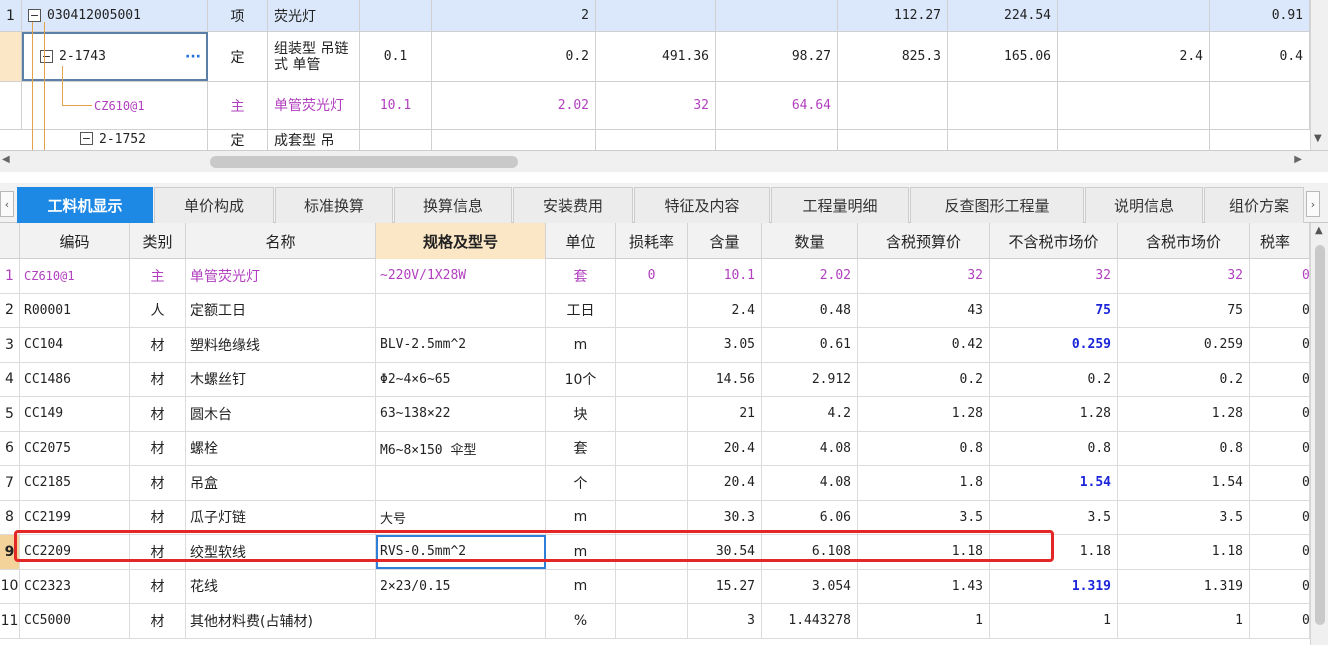 This screenshot has height=645, width=1328. I want to click on code-cell: CC2185, so click(75, 483).